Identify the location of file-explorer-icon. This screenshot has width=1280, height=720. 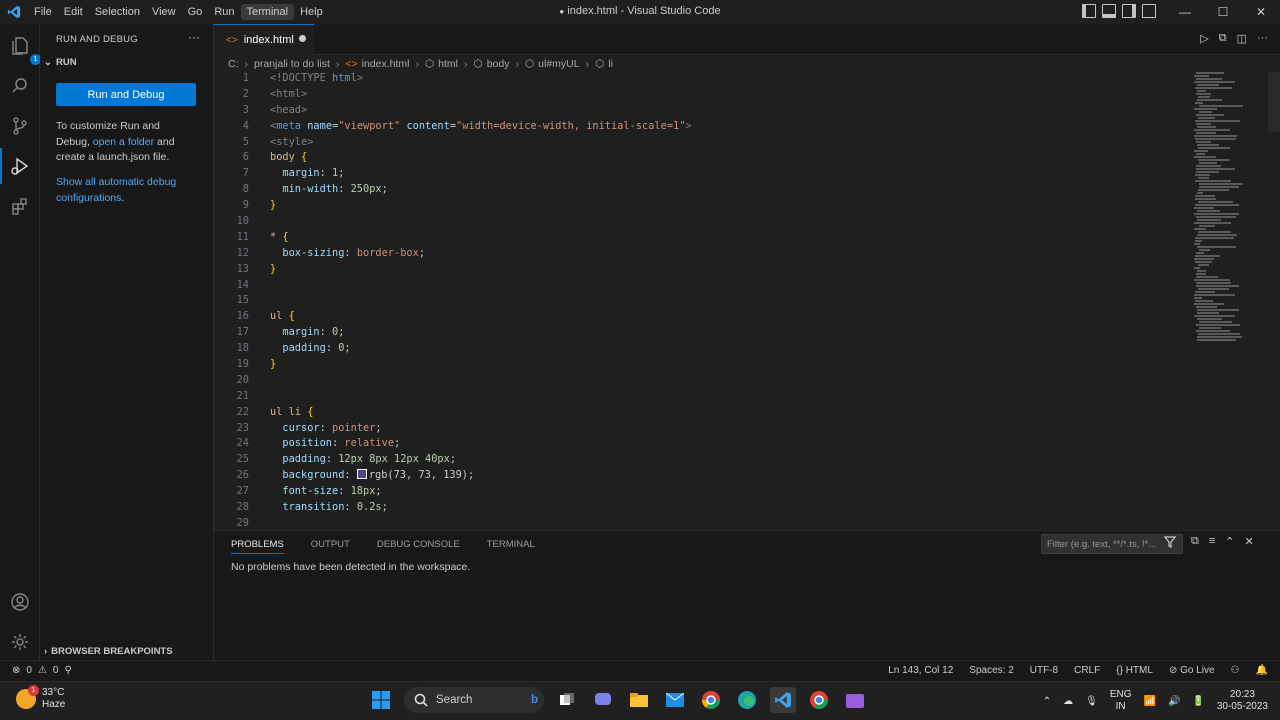
(639, 700).